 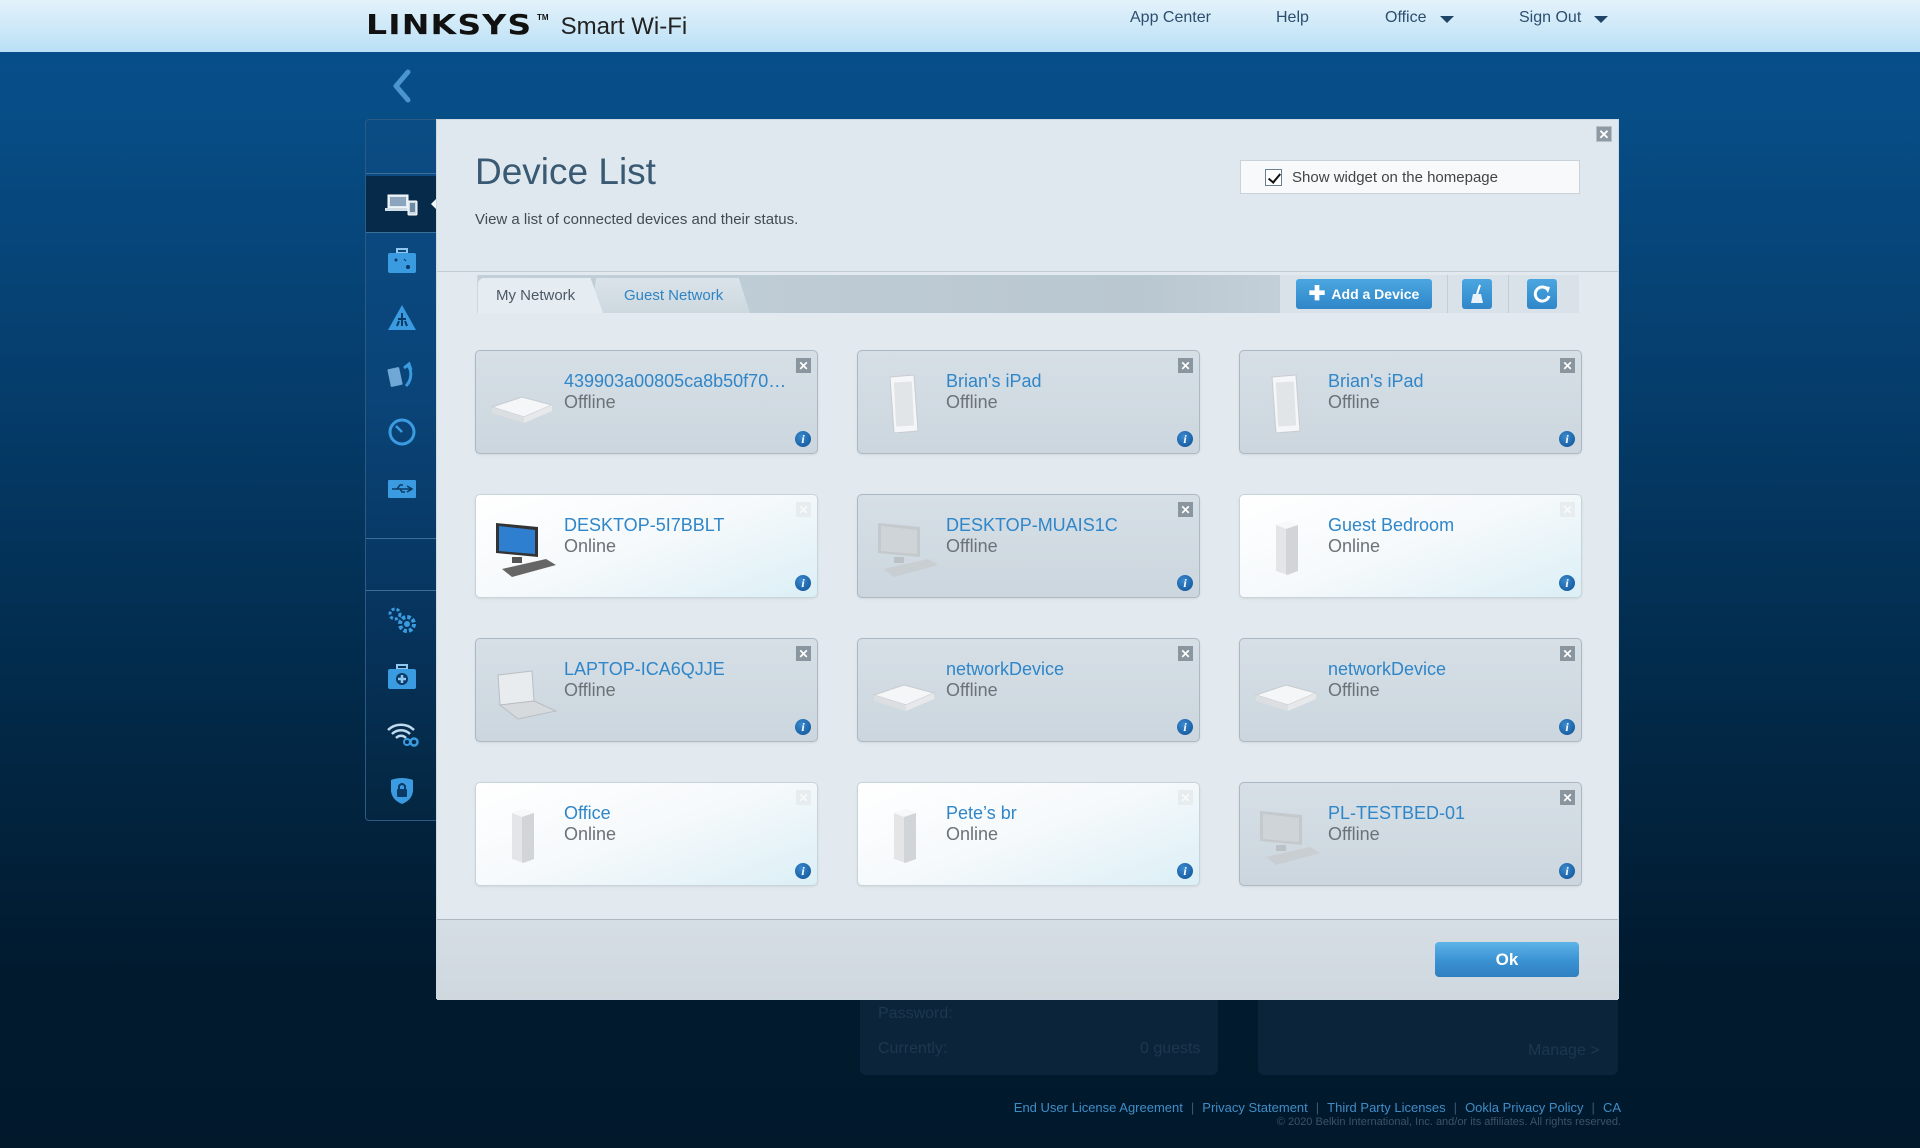 I want to click on add-device-button: ✚ Add a Device, so click(x=1364, y=294).